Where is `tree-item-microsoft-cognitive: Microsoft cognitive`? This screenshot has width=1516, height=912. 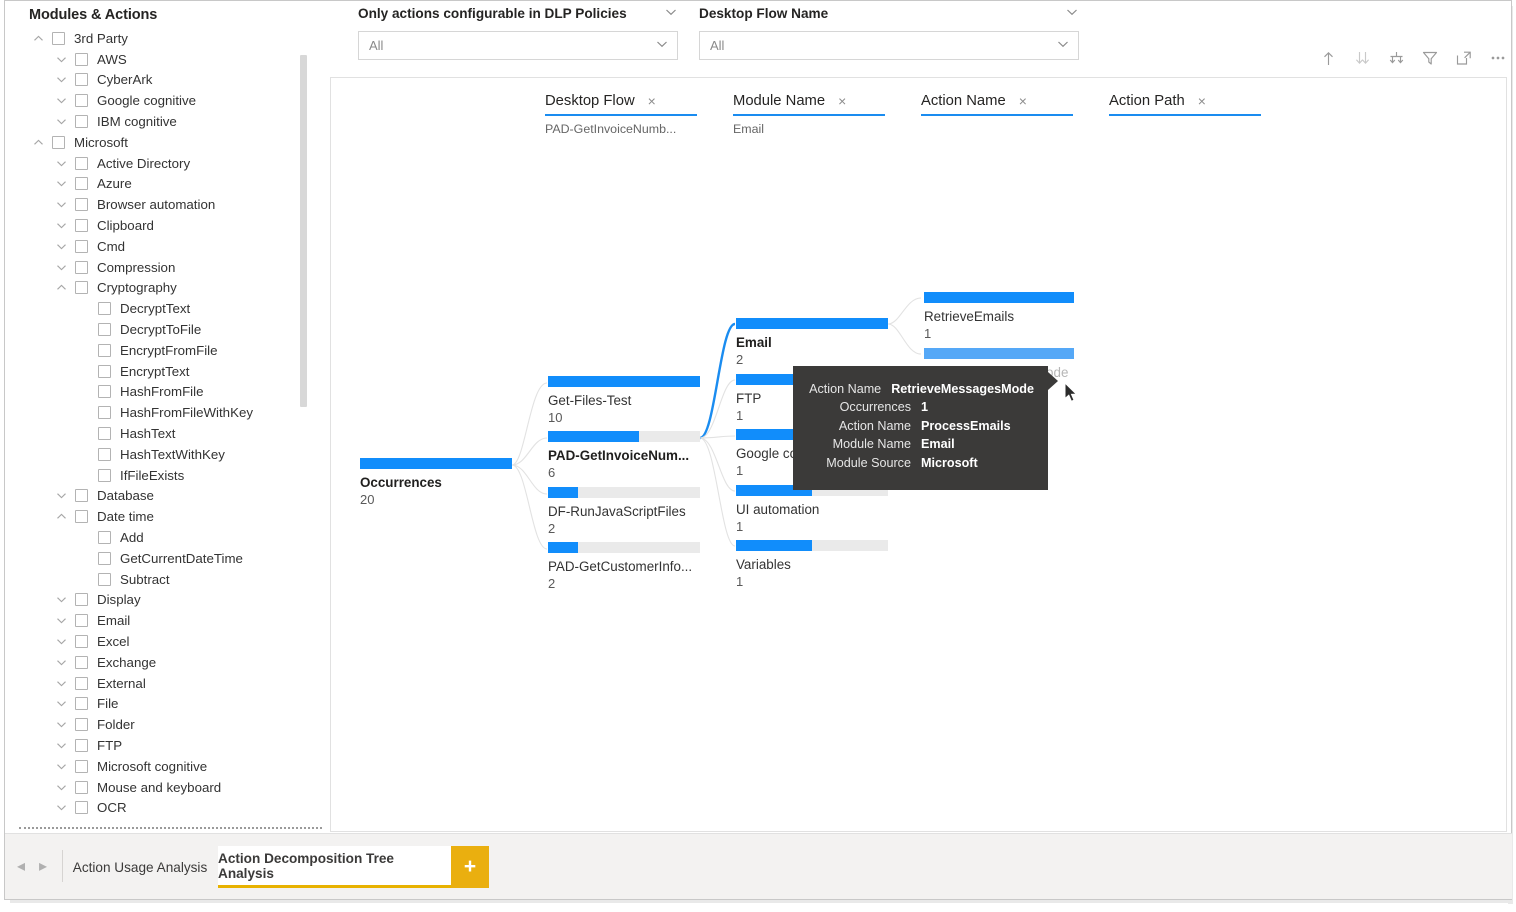 tree-item-microsoft-cognitive: Microsoft cognitive is located at coordinates (165, 766).